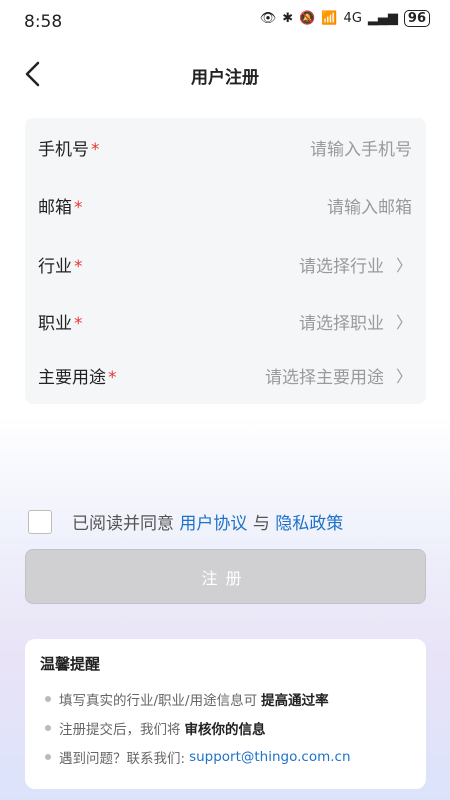 Image resolution: width=450 pixels, height=800 pixels. I want to click on purpose-label: 主要用途, so click(72, 377).